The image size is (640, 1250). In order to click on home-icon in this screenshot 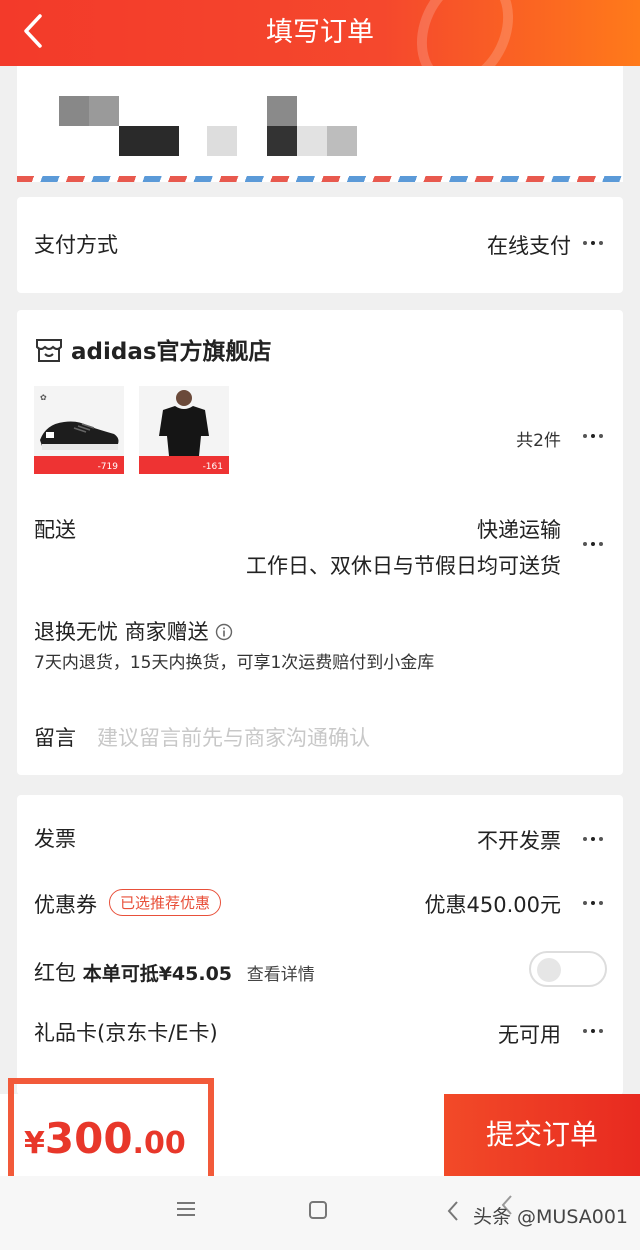, I will do `click(318, 1210)`.